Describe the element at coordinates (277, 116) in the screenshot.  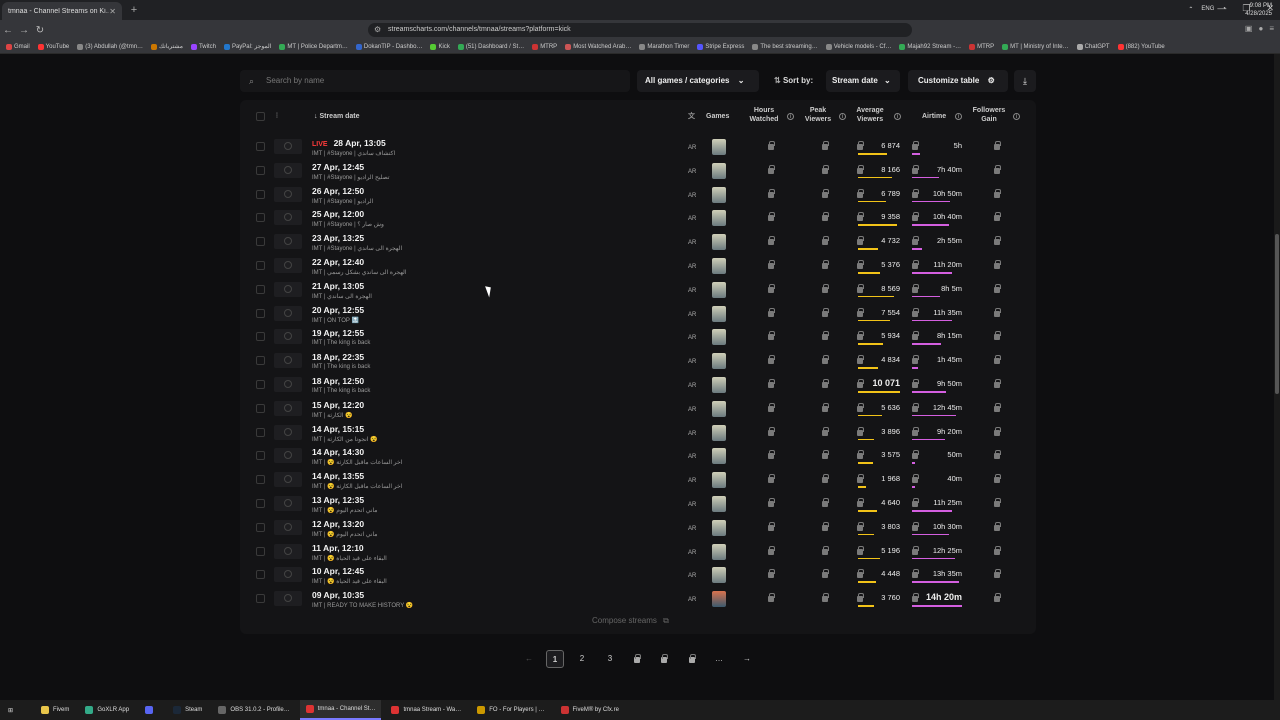
I see `chart-icon: ⫶` at that location.